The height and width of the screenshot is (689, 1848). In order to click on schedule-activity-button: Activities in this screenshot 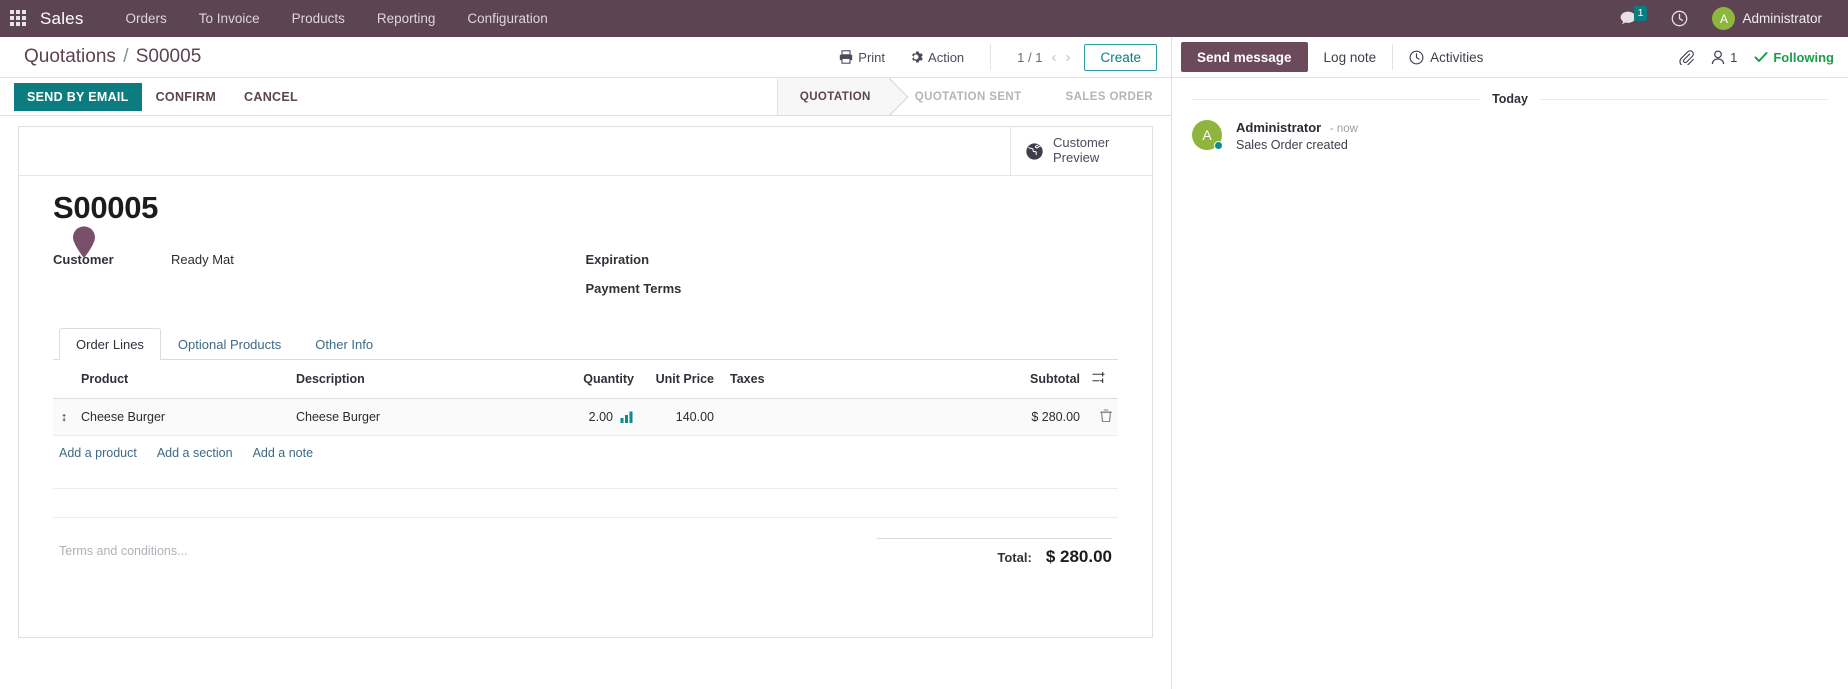, I will do `click(1446, 57)`.